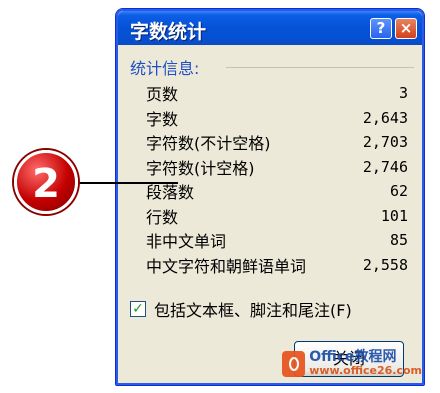  I want to click on stat-label: 行数, so click(162, 217).